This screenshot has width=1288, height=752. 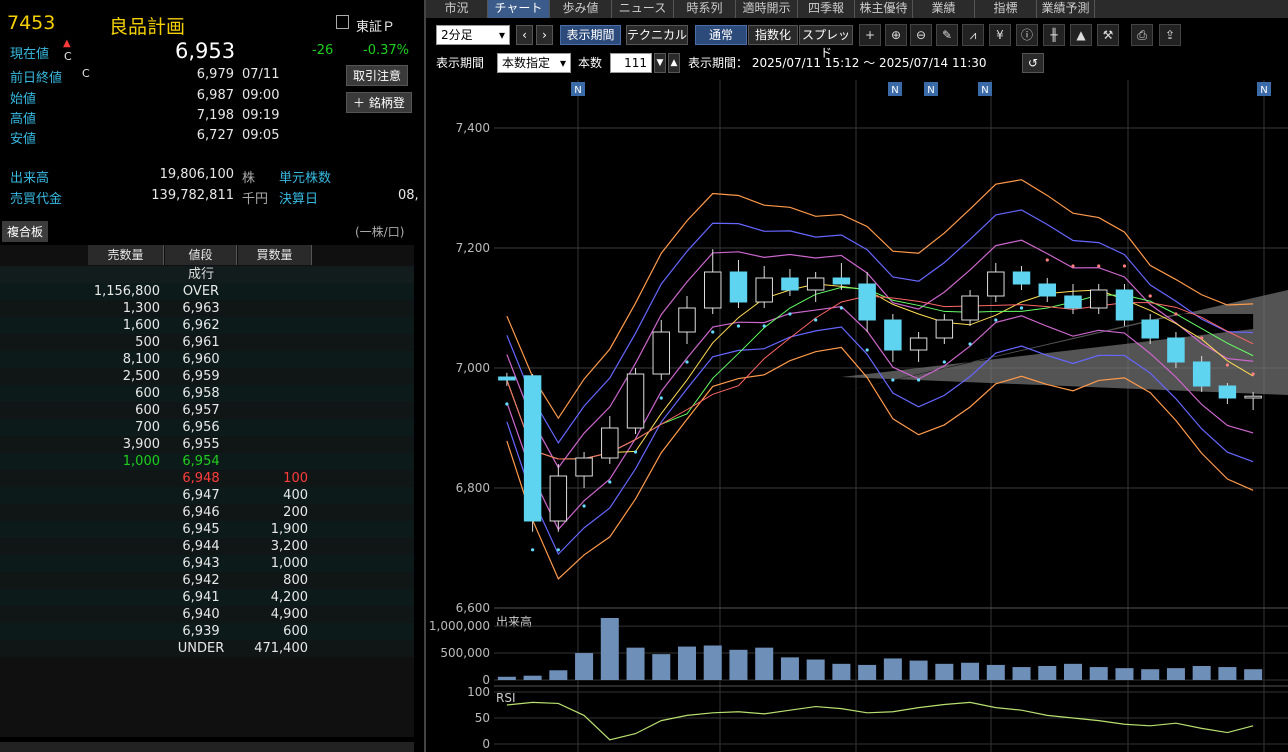 What do you see at coordinates (826, 9) in the screenshot?
I see `tab-6: 四季報` at bounding box center [826, 9].